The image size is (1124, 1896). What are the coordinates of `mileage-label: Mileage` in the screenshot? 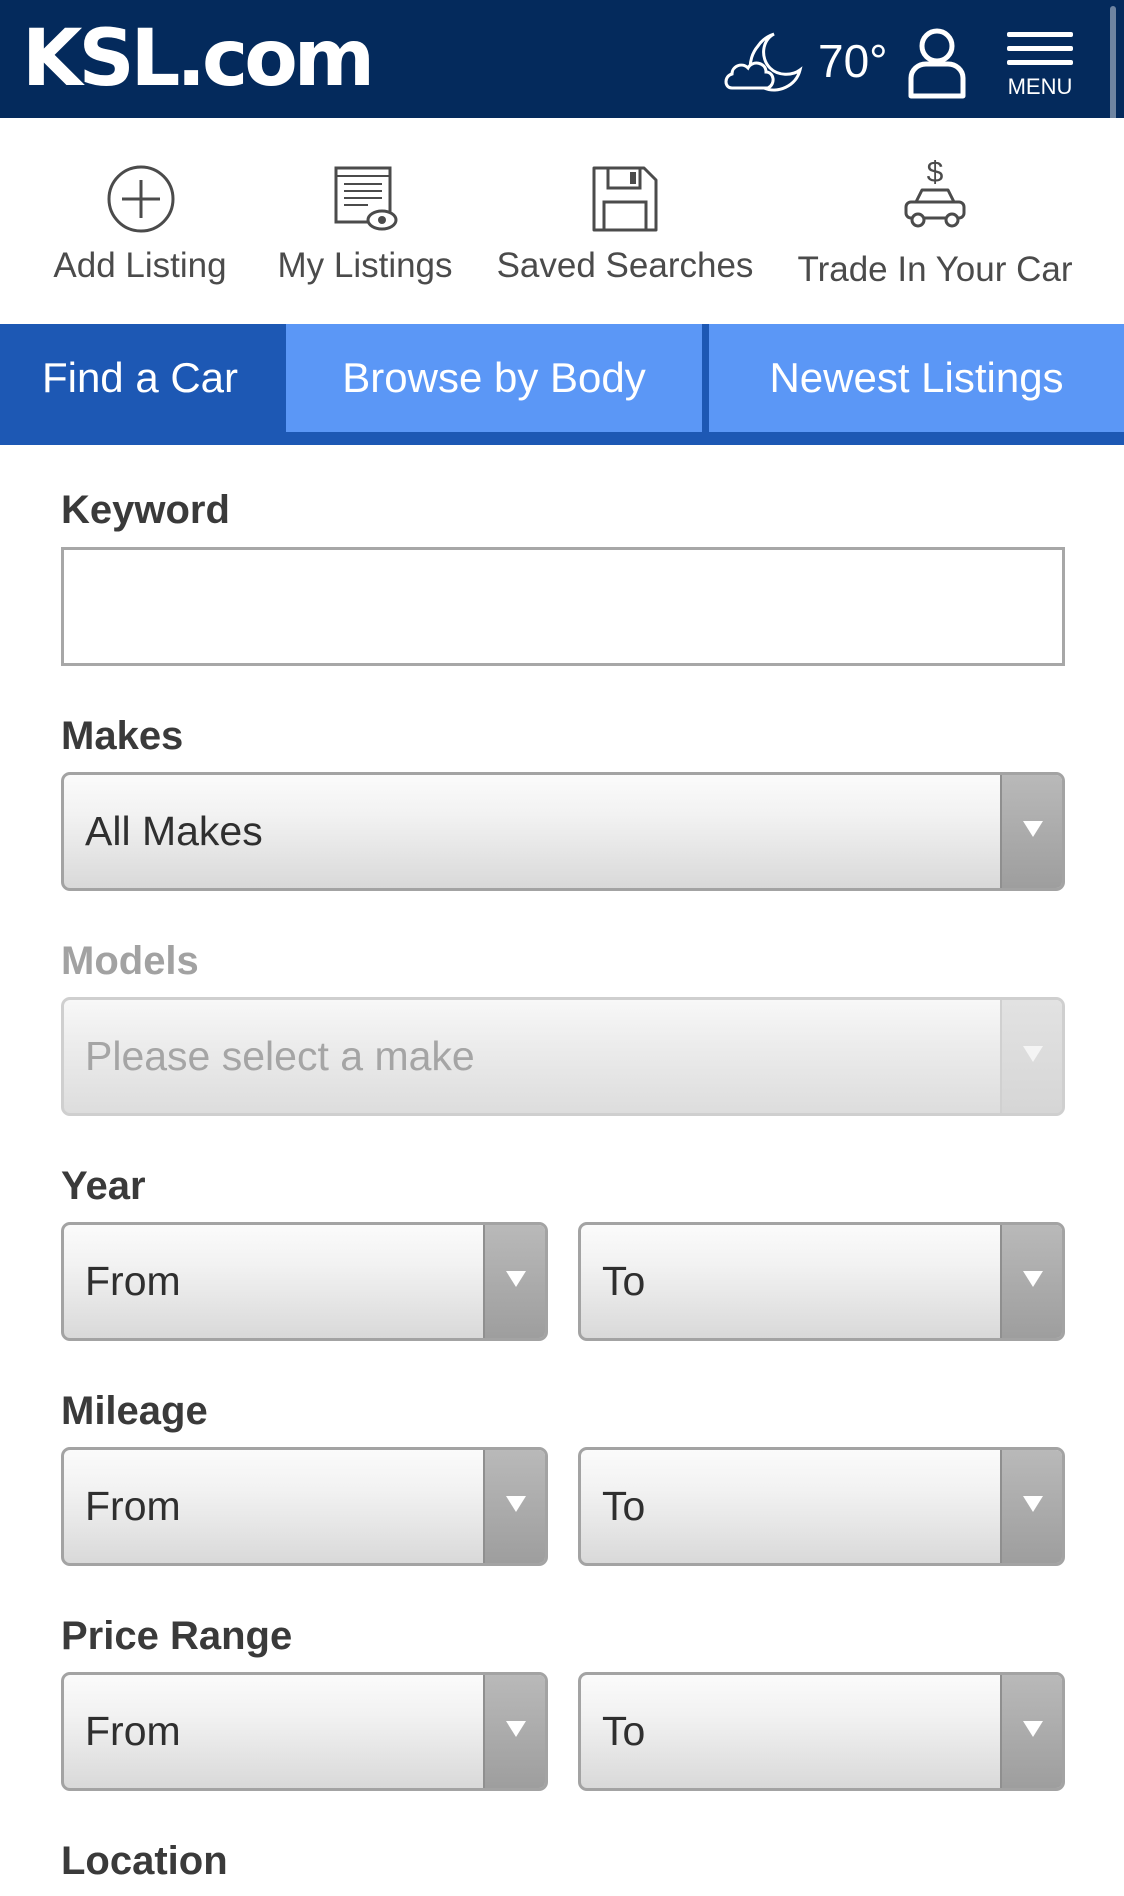 It's located at (134, 1411).